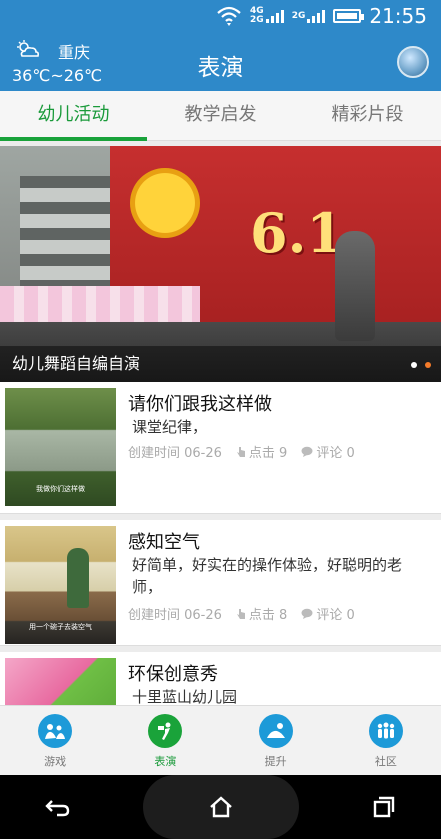  I want to click on nav-performance-label: 表演, so click(165, 761).